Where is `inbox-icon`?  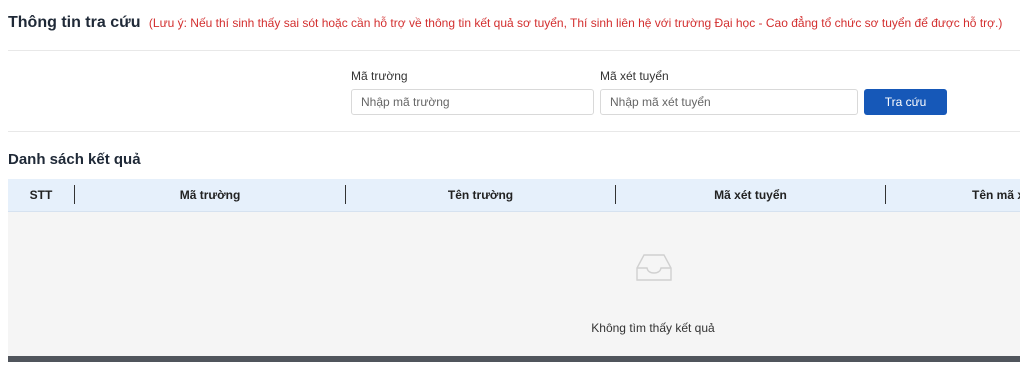 inbox-icon is located at coordinates (654, 267).